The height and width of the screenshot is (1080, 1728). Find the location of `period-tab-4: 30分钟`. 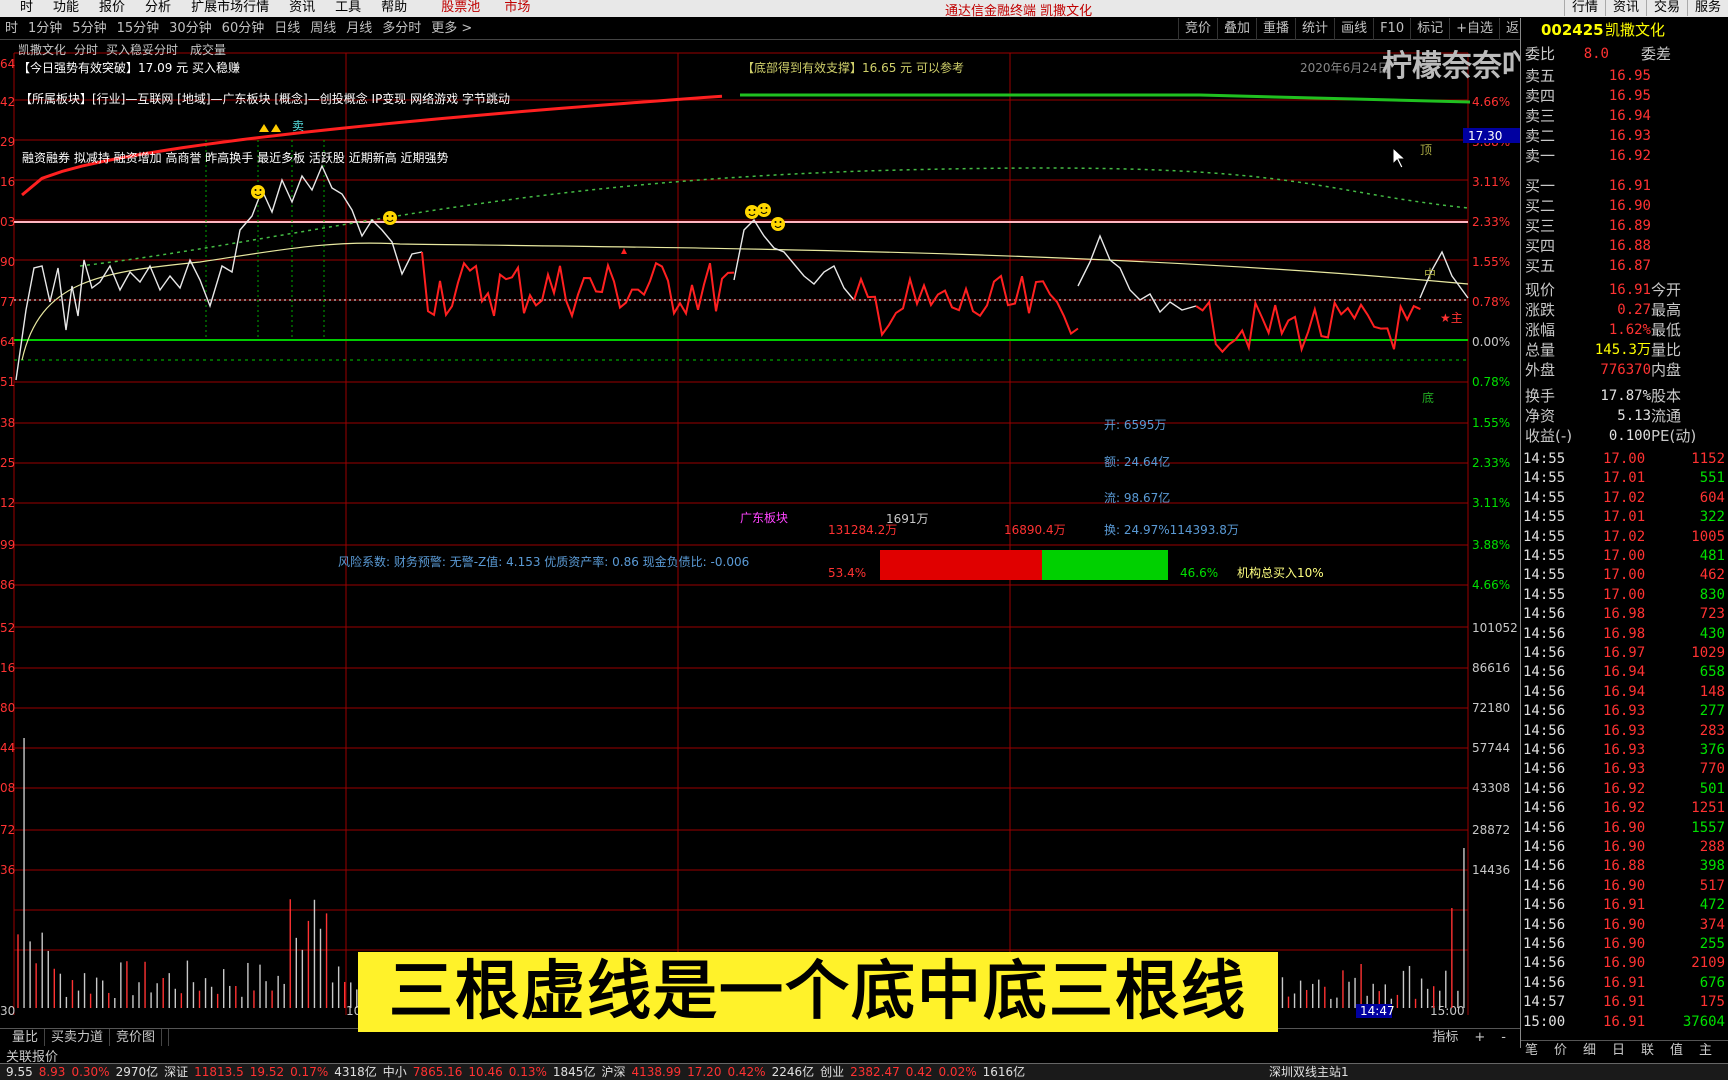

period-tab-4: 30分钟 is located at coordinates (190, 29).